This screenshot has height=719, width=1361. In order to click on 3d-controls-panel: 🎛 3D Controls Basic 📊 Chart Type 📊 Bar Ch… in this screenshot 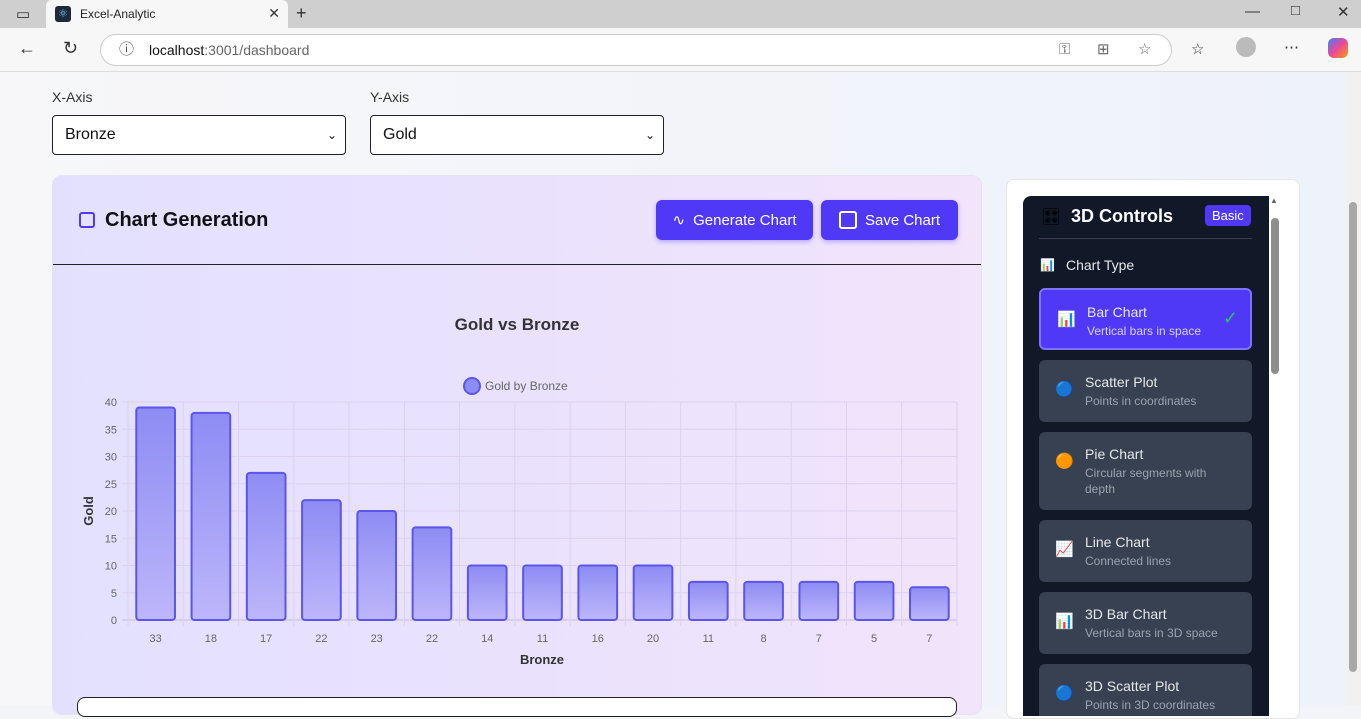, I will do `click(1146, 456)`.